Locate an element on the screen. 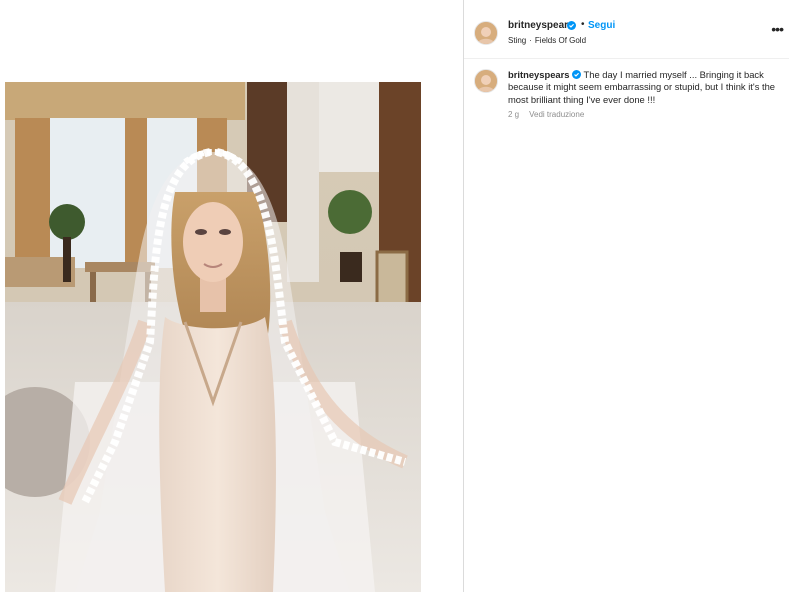  post-username: britneyspears is located at coordinates (541, 25).